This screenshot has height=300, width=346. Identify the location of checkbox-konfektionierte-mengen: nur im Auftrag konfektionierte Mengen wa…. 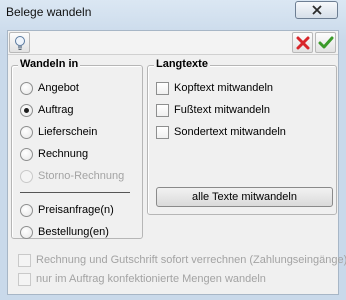
(142, 279).